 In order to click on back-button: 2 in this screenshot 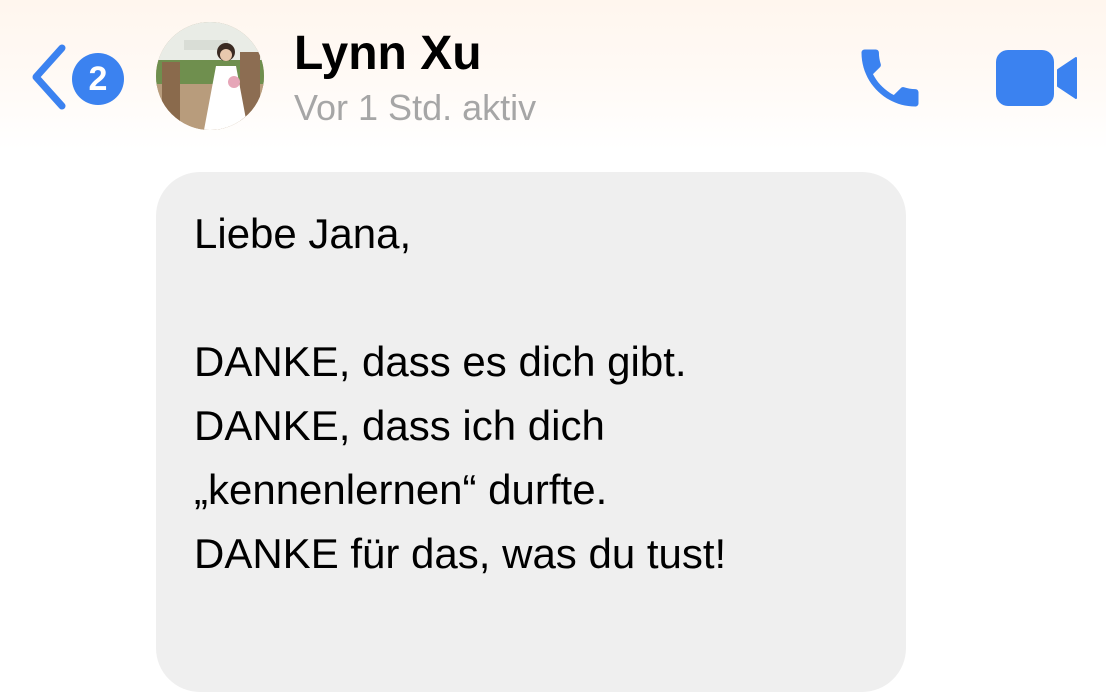, I will do `click(80, 77)`.